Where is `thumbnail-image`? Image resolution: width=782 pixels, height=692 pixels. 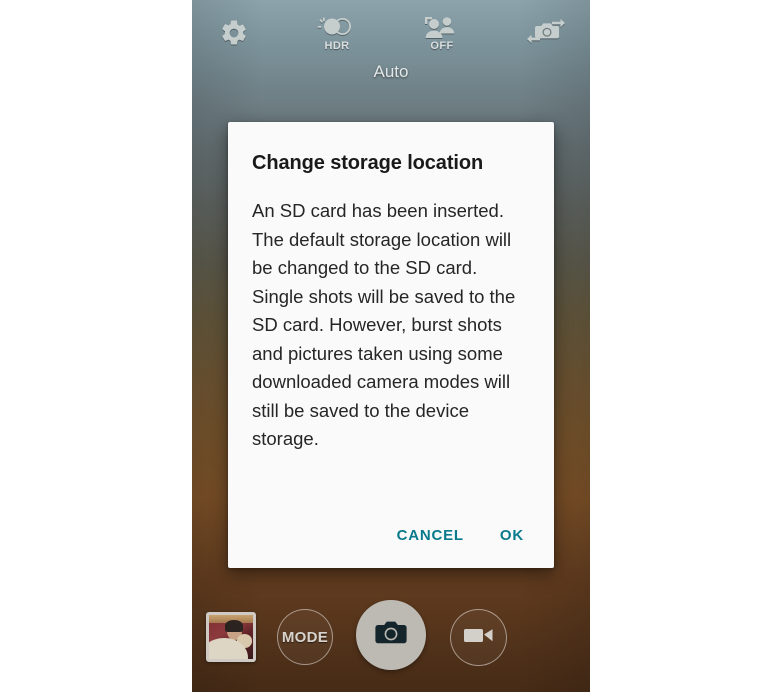 thumbnail-image is located at coordinates (231, 637).